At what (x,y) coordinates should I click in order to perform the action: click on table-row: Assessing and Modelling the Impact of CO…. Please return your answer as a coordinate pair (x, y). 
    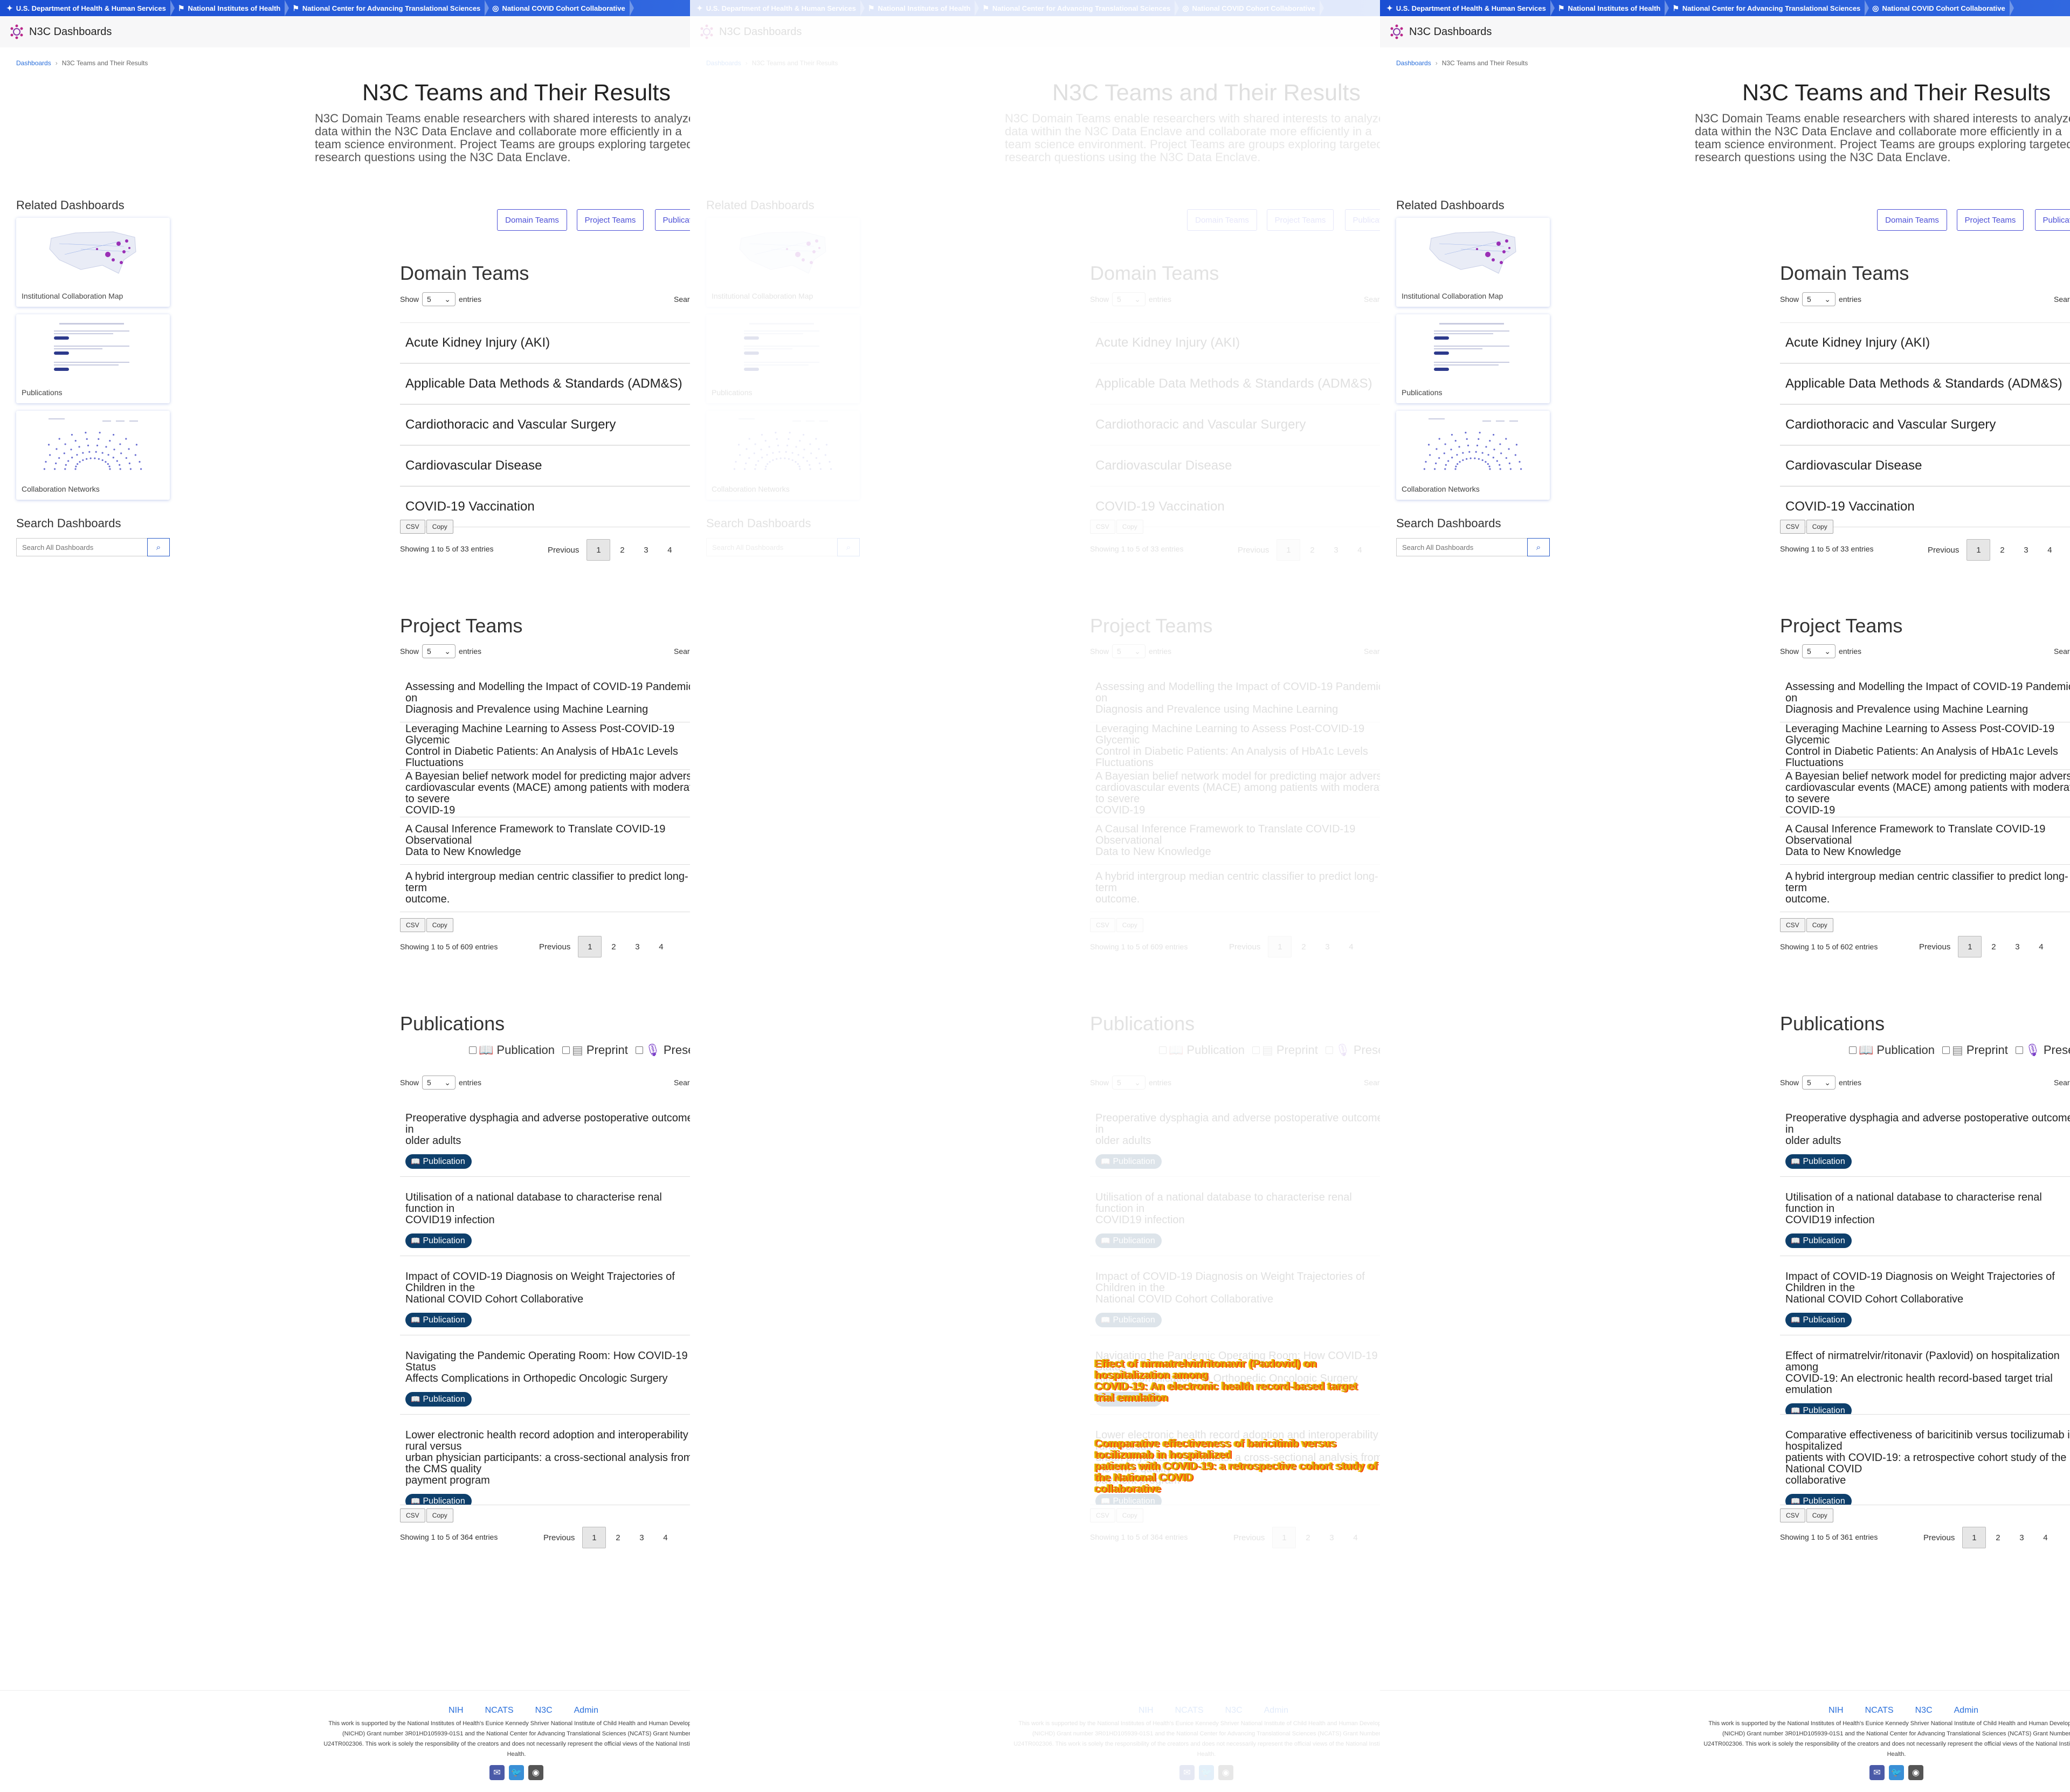
    Looking at the image, I should click on (1235, 698).